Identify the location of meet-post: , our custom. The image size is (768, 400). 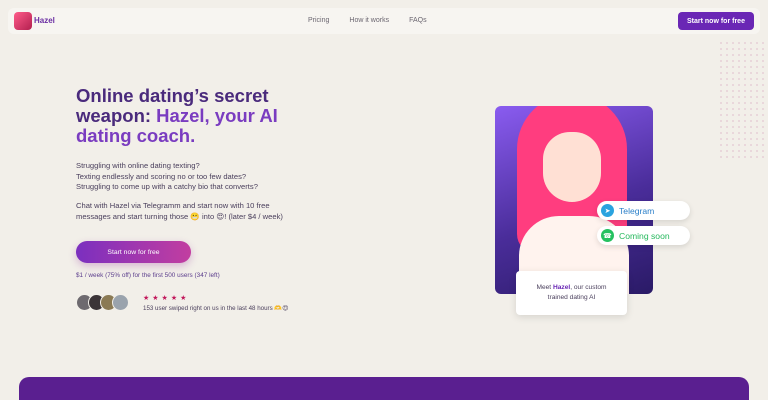
(588, 287).